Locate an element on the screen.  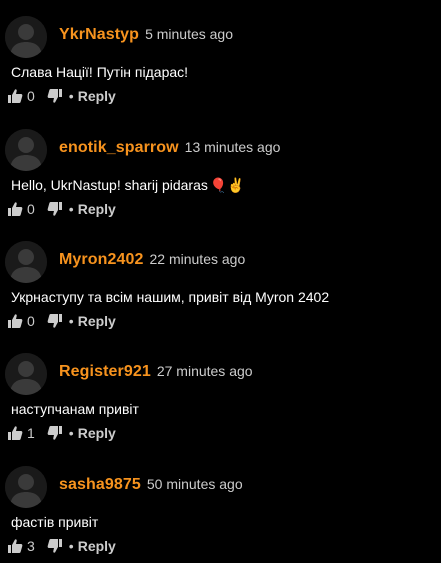
comment-header: Myron2402 22 minutes ago is located at coordinates (152, 260).